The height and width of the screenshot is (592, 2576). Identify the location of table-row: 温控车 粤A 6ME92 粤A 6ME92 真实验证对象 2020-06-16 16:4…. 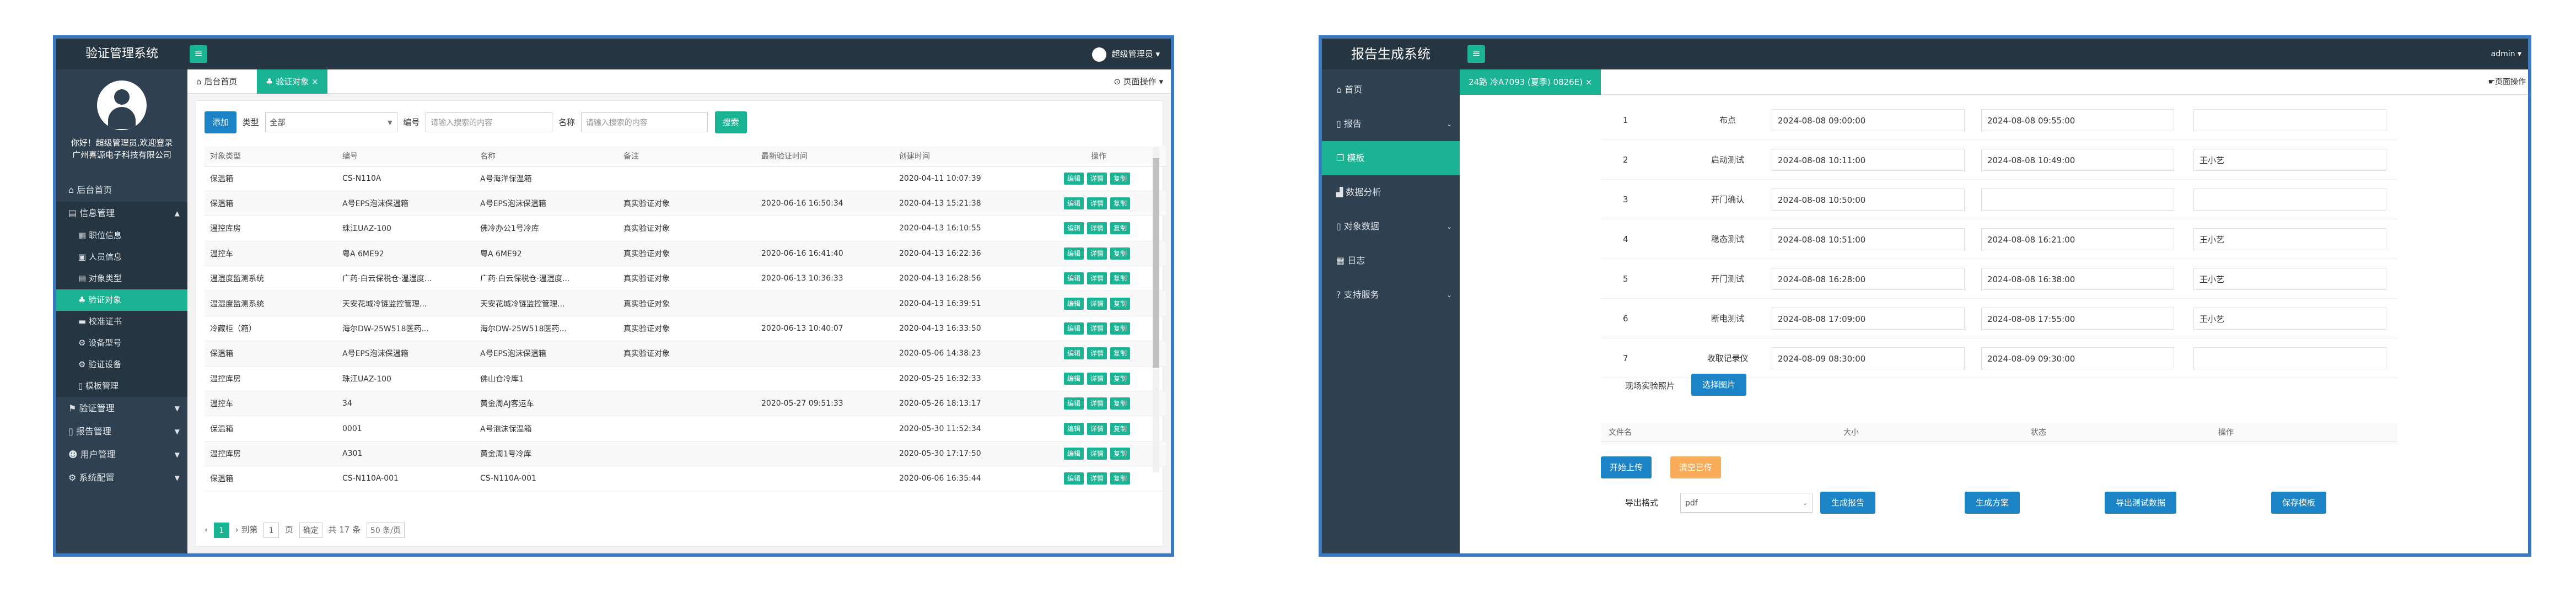
(685, 254).